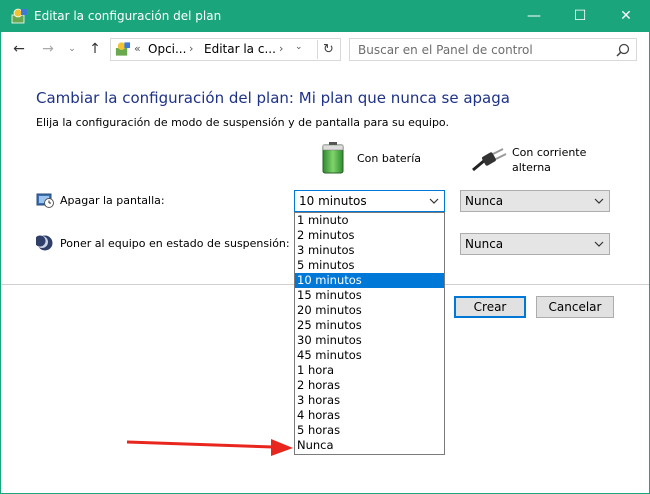 This screenshot has height=494, width=650. Describe the element at coordinates (209, 447) in the screenshot. I see `red-arrow-annotation` at that location.